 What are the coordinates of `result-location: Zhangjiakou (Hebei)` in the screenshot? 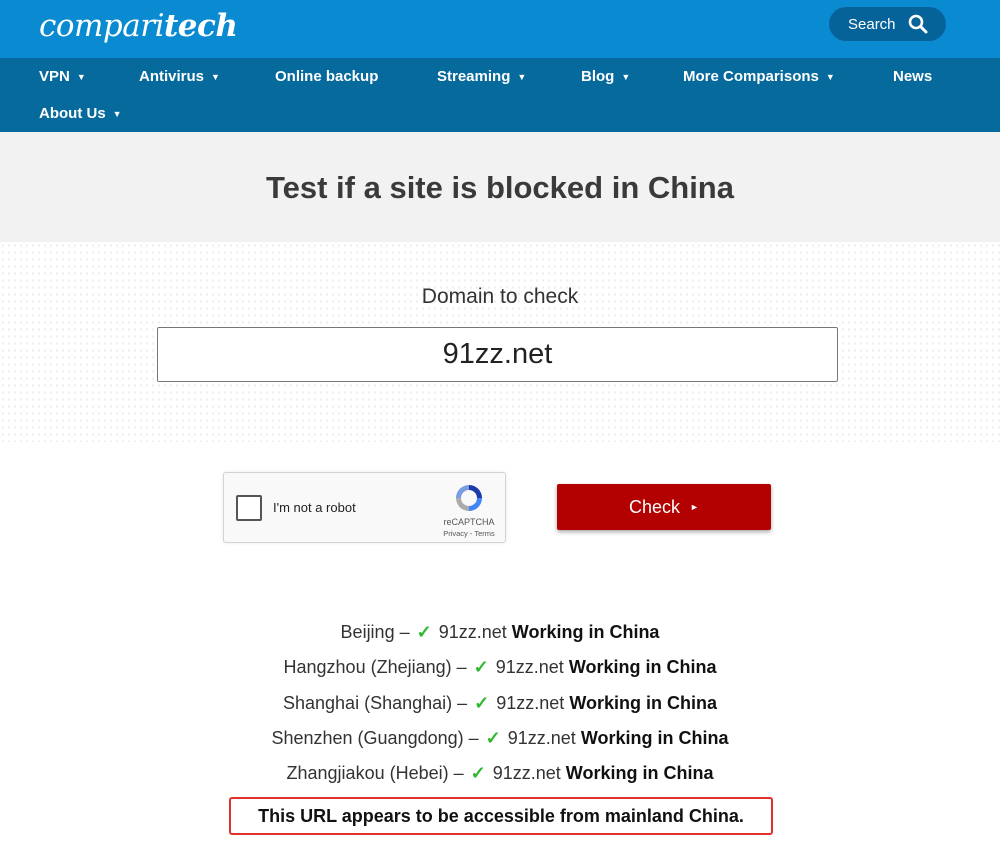 It's located at (367, 773).